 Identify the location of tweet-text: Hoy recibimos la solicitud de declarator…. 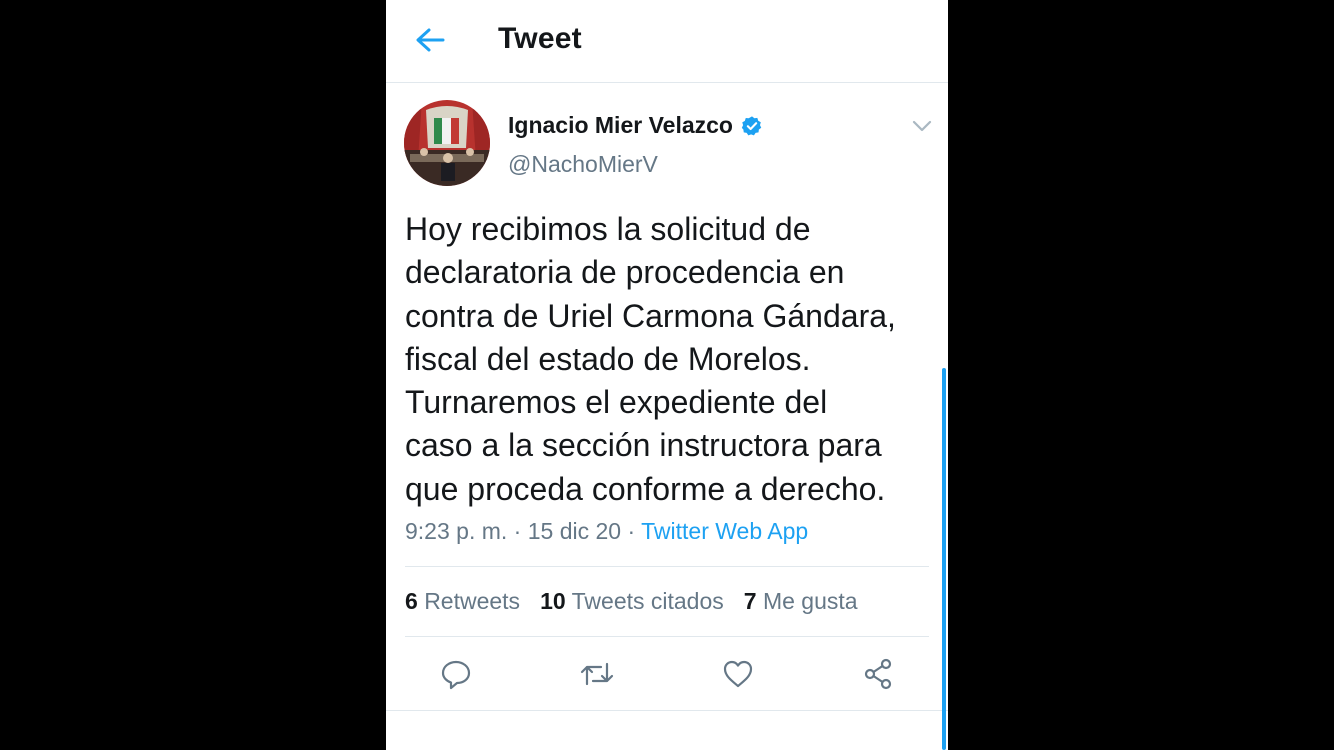
(650, 359).